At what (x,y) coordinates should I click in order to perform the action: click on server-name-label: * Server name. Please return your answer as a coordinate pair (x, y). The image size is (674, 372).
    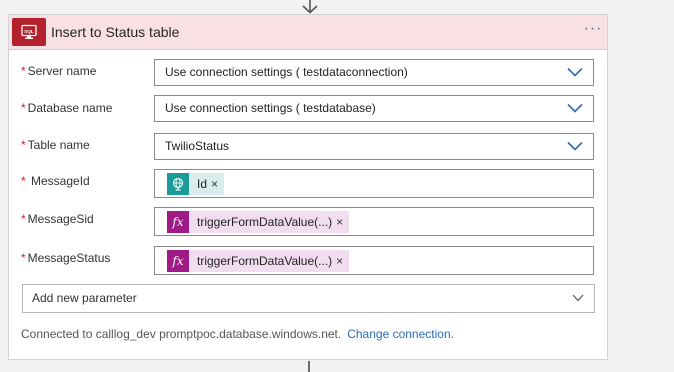
    Looking at the image, I should click on (59, 71).